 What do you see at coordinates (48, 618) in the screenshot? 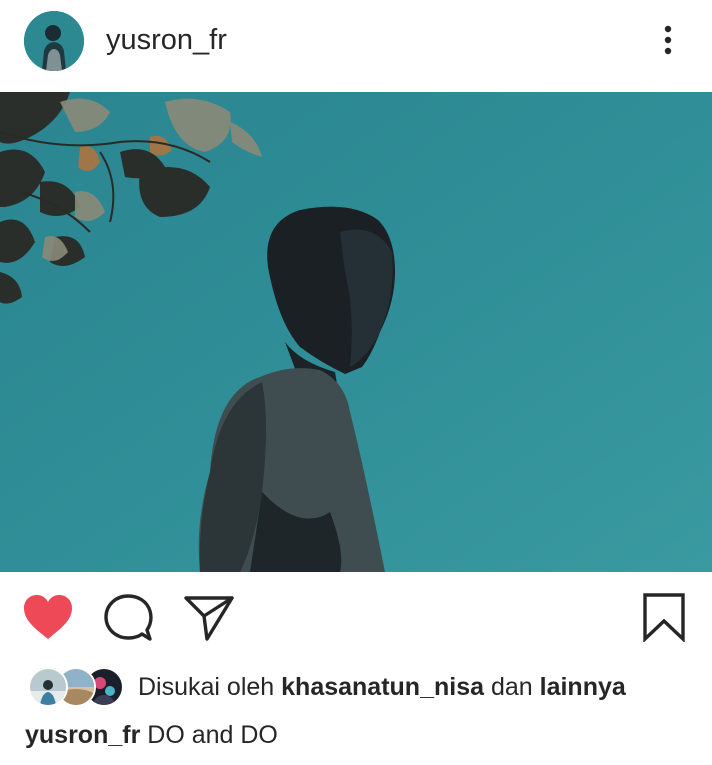
I see `heart-icon` at bounding box center [48, 618].